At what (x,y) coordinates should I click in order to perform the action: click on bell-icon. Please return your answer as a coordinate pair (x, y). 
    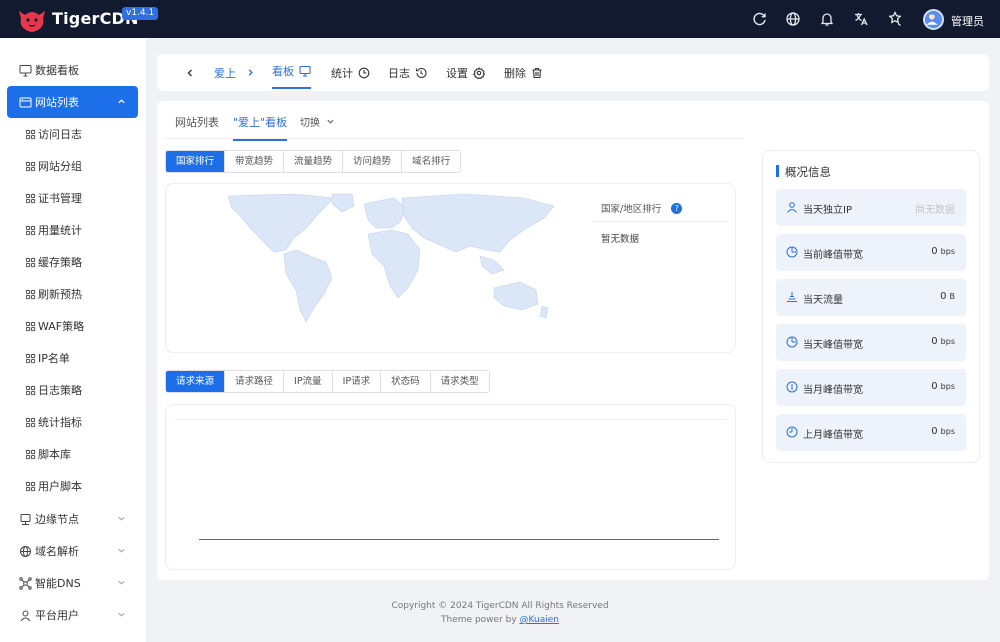
    Looking at the image, I should click on (827, 19).